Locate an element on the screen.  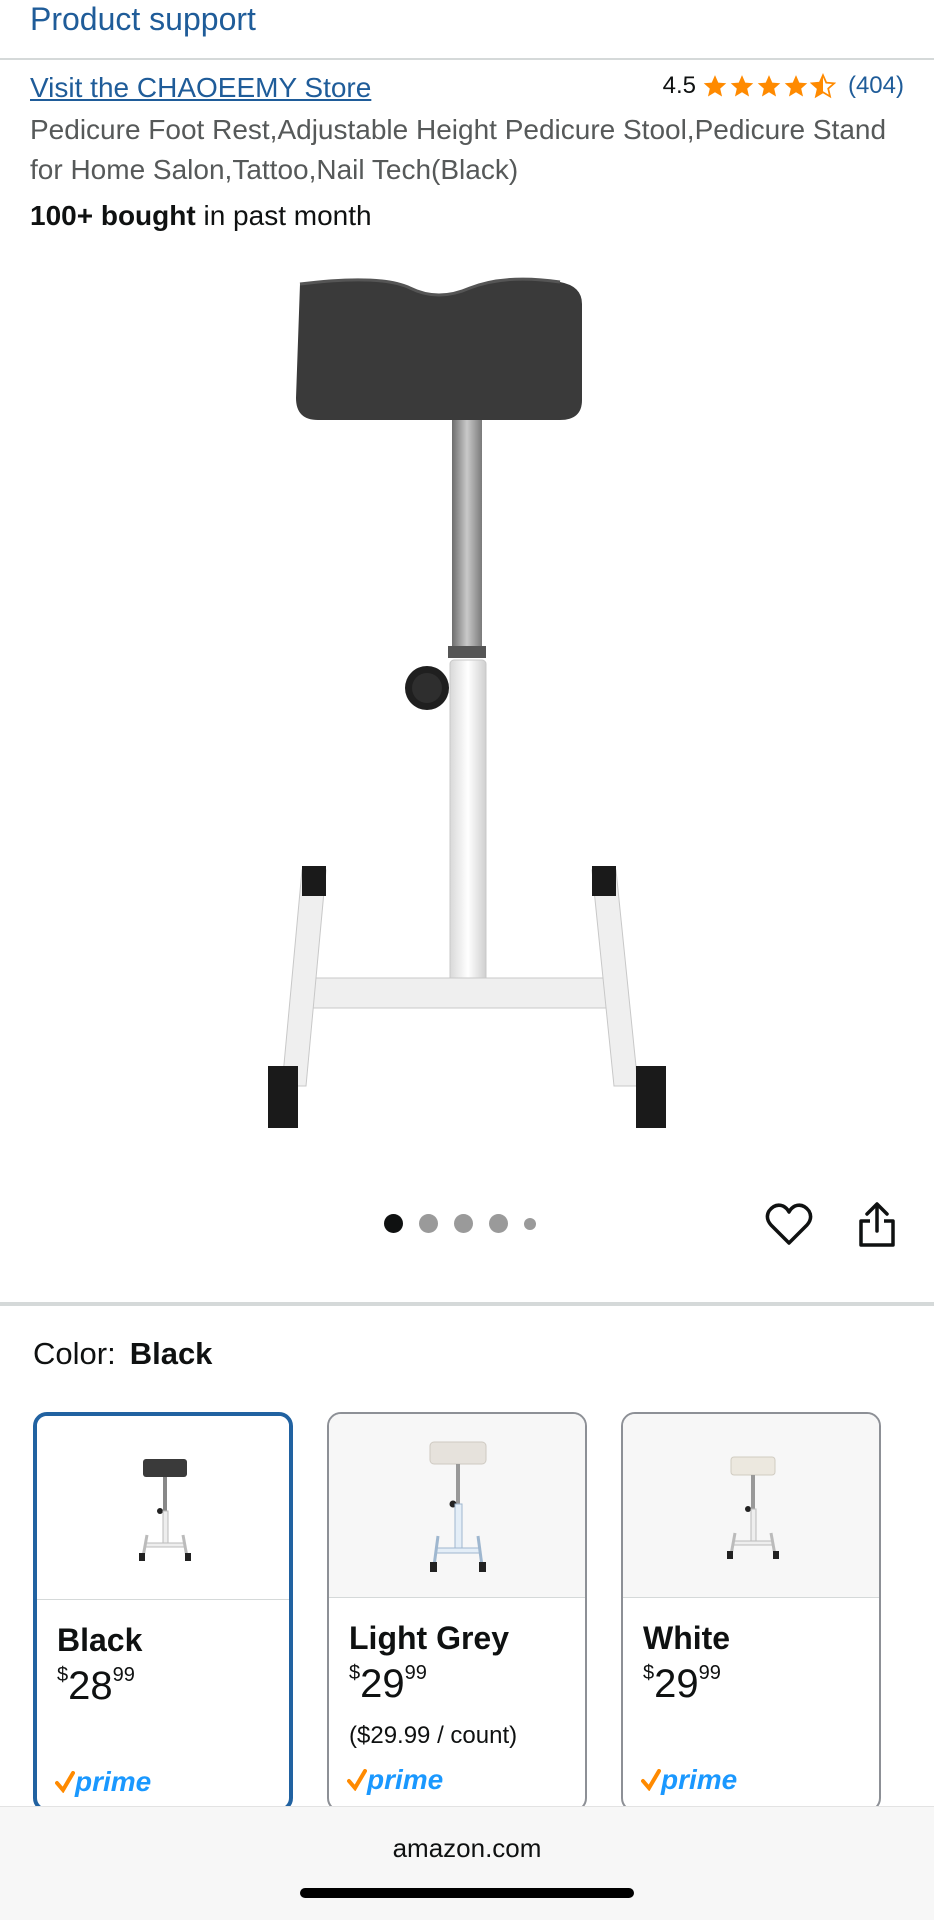
color-option-light-grey: Light Grey $2999 ($29.99 / count) prime is located at coordinates (457, 1612).